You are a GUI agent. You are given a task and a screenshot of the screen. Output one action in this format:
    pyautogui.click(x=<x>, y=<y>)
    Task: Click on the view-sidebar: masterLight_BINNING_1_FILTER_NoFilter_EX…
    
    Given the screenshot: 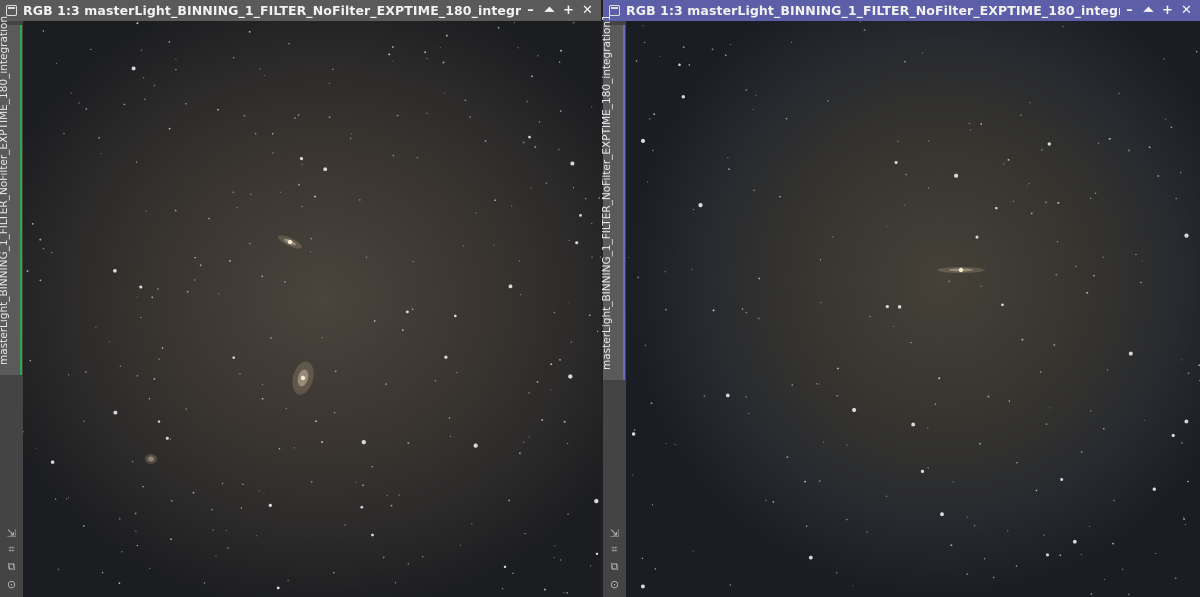 What is the action you would take?
    pyautogui.click(x=11, y=306)
    